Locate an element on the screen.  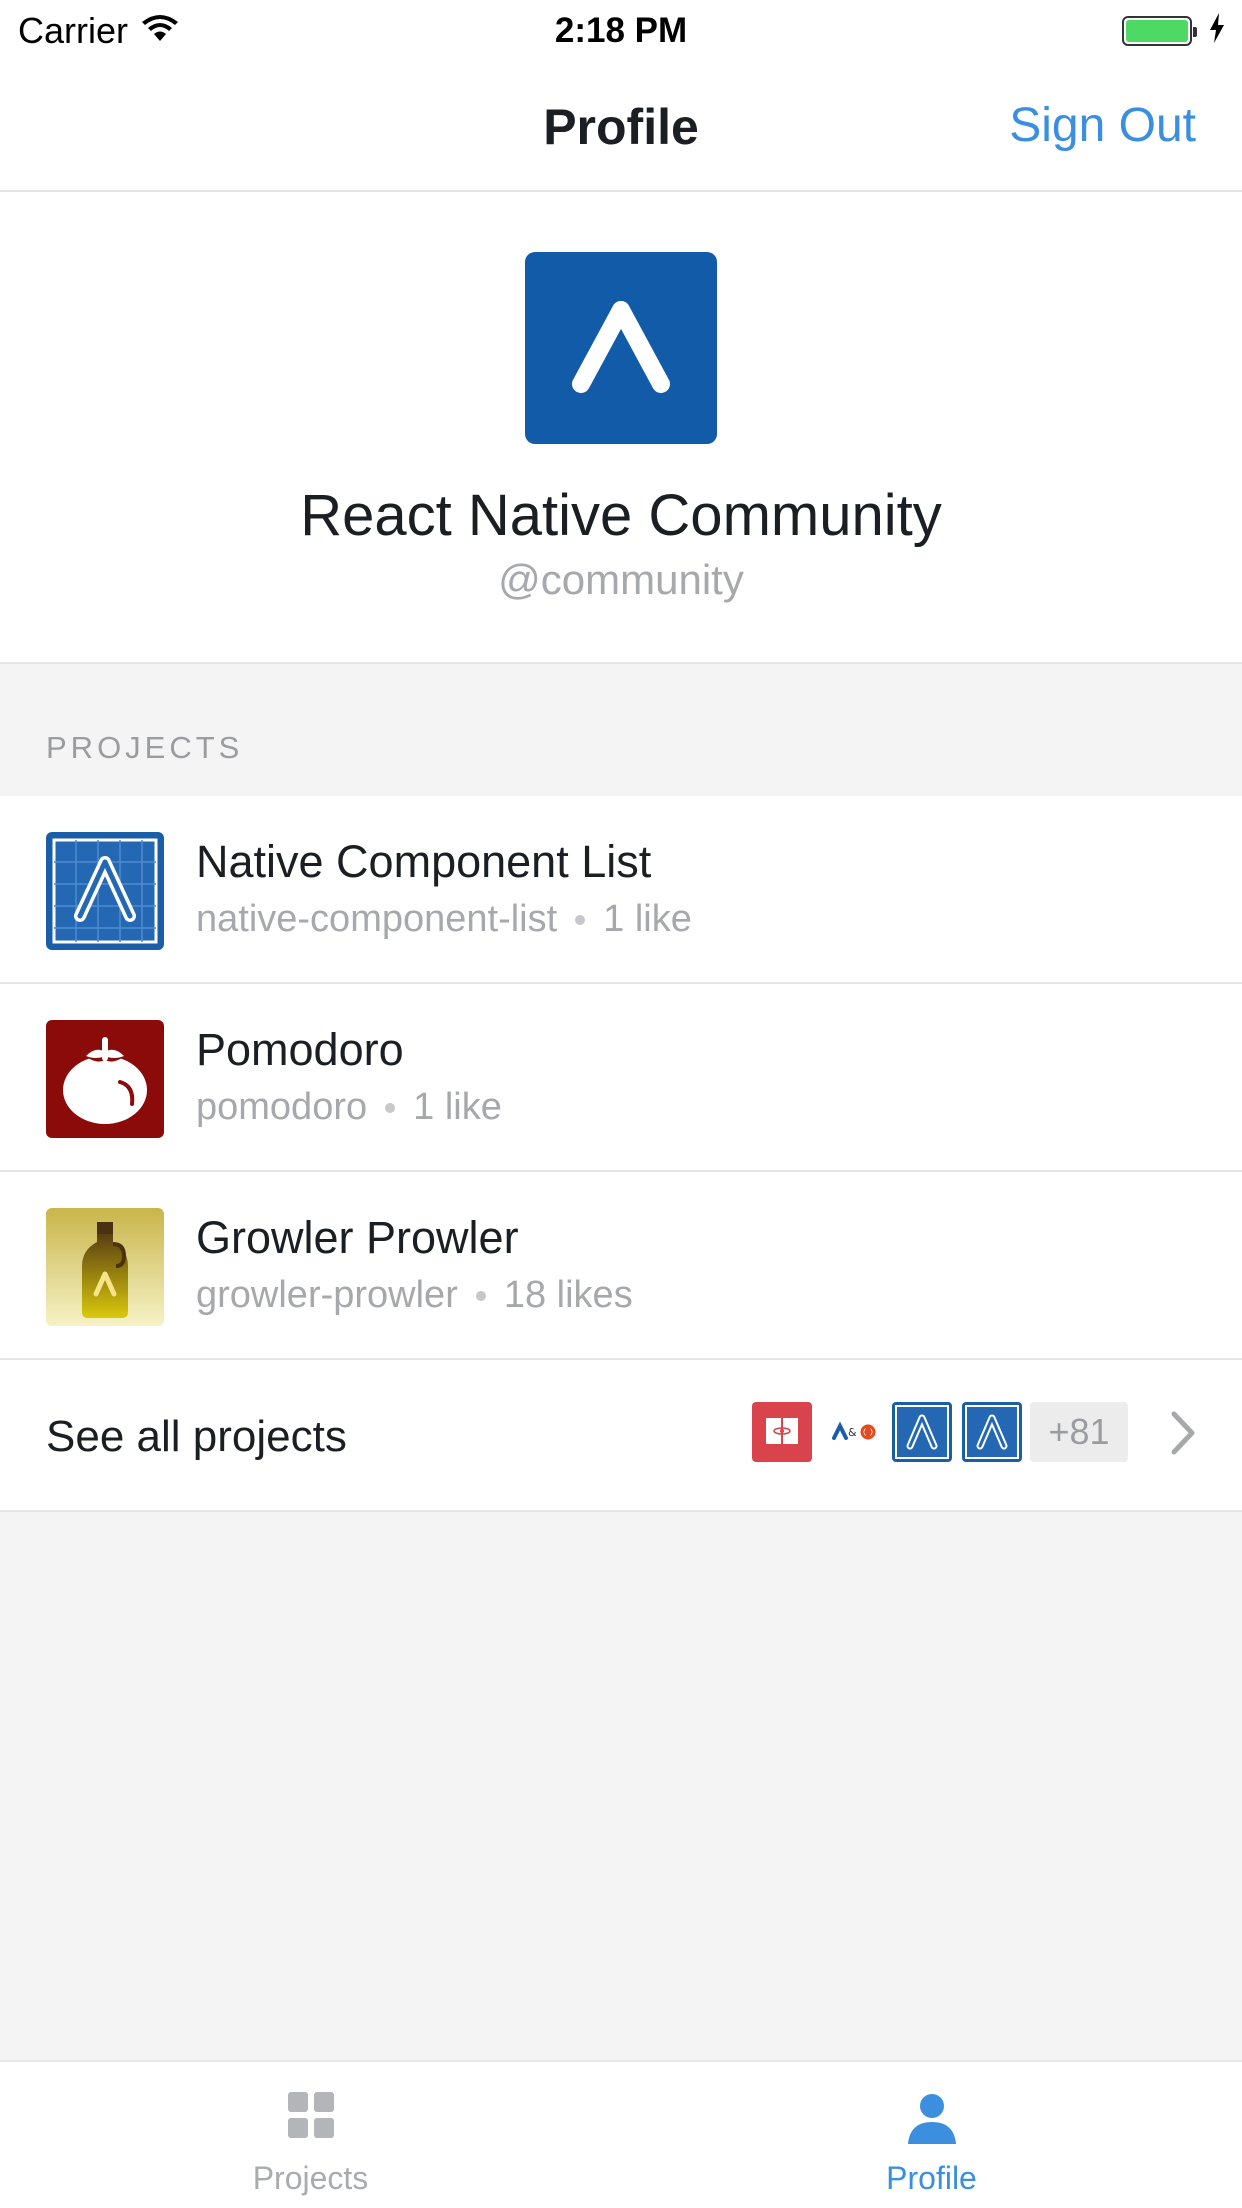
battery-icon is located at coordinates (1159, 31).